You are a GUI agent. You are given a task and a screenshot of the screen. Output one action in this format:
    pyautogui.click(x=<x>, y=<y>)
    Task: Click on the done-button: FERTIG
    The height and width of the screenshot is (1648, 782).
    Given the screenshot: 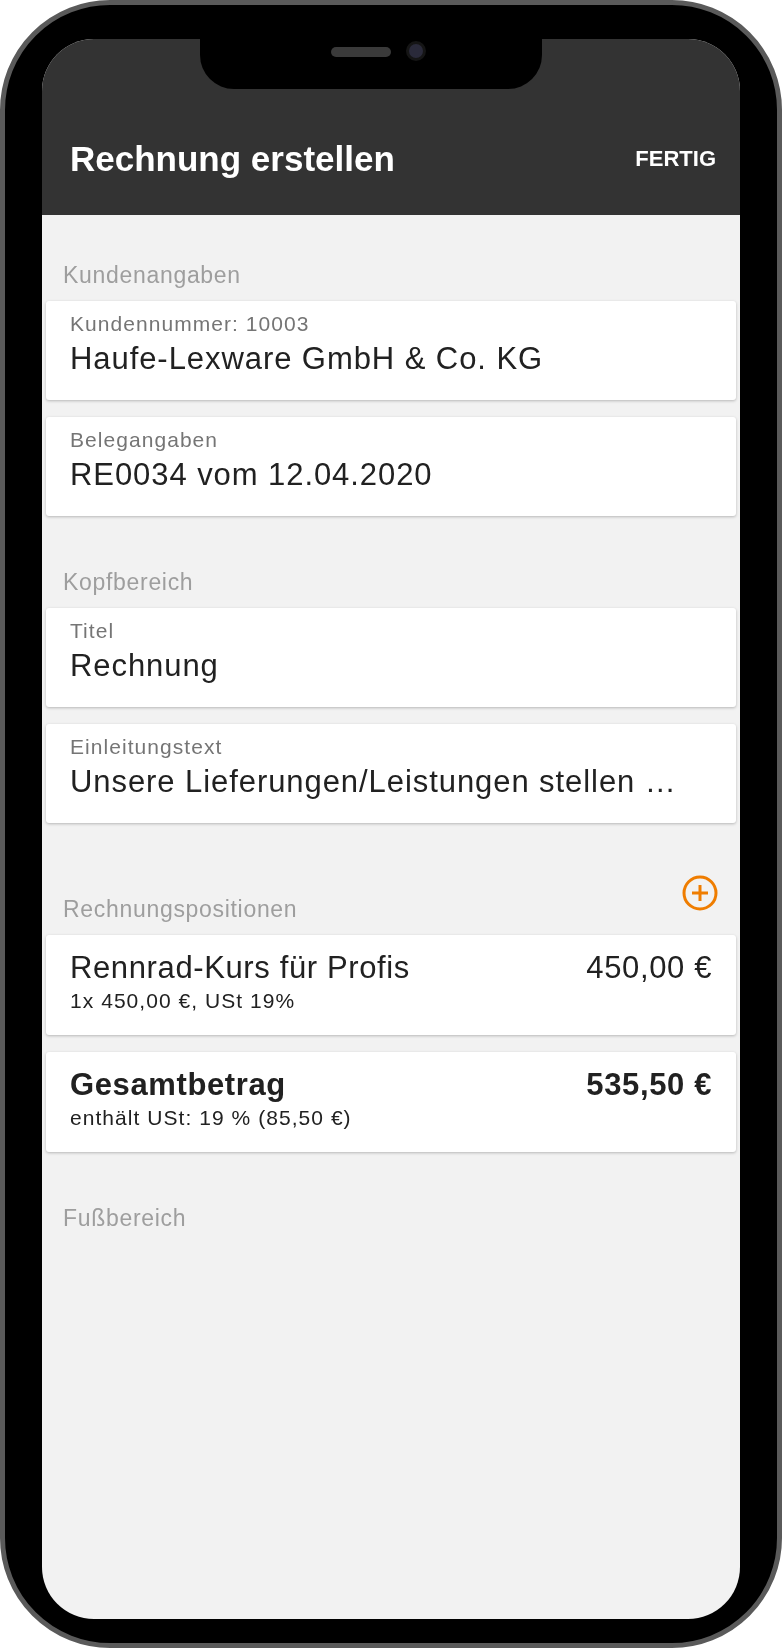 What is the action you would take?
    pyautogui.click(x=675, y=159)
    